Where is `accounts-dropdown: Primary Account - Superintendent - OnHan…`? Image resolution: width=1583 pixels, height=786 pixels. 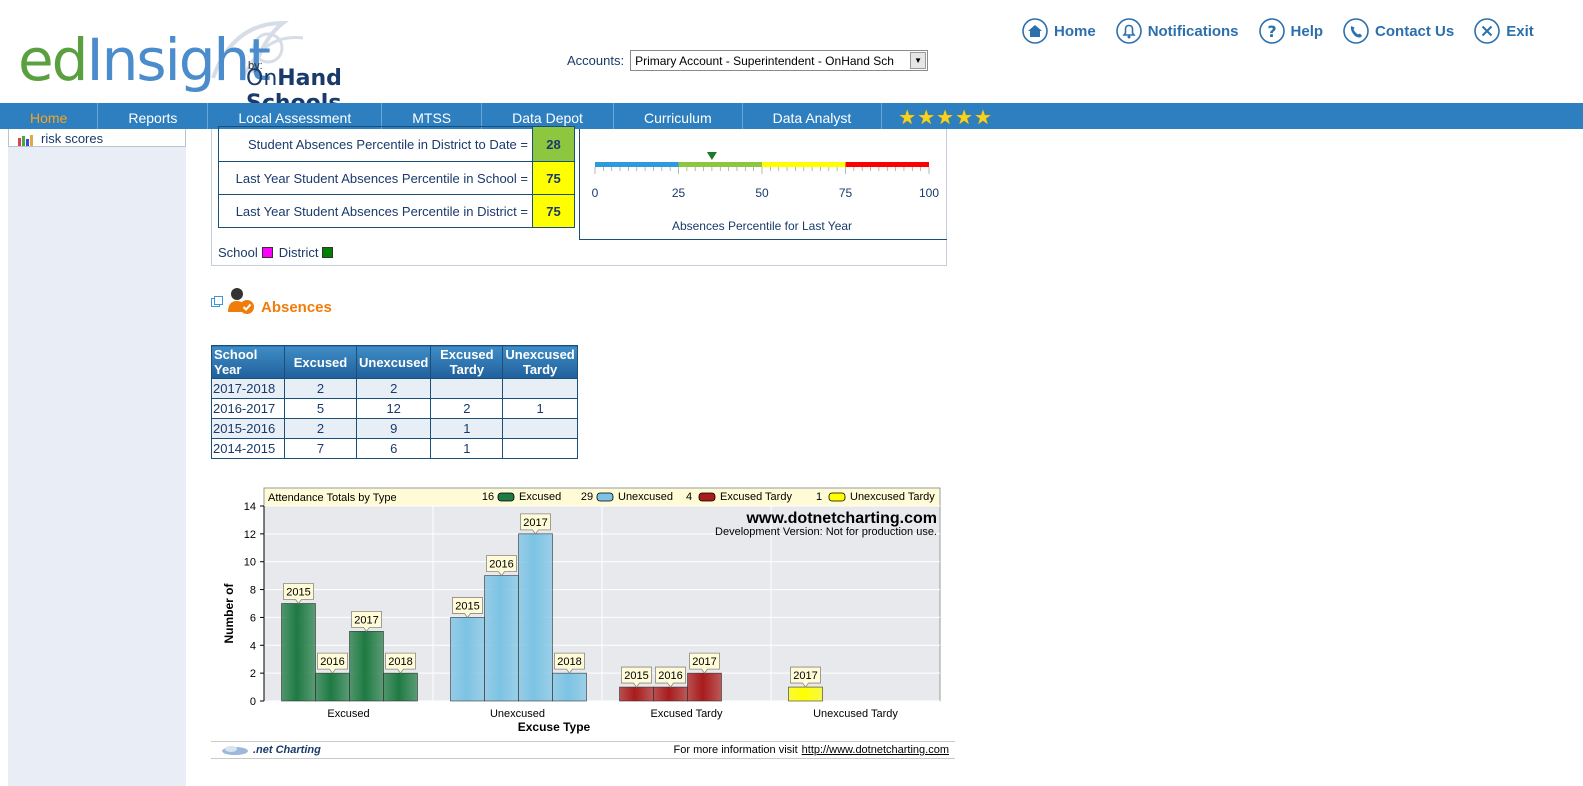 accounts-dropdown: Primary Account - Superintendent - OnHan… is located at coordinates (779, 60).